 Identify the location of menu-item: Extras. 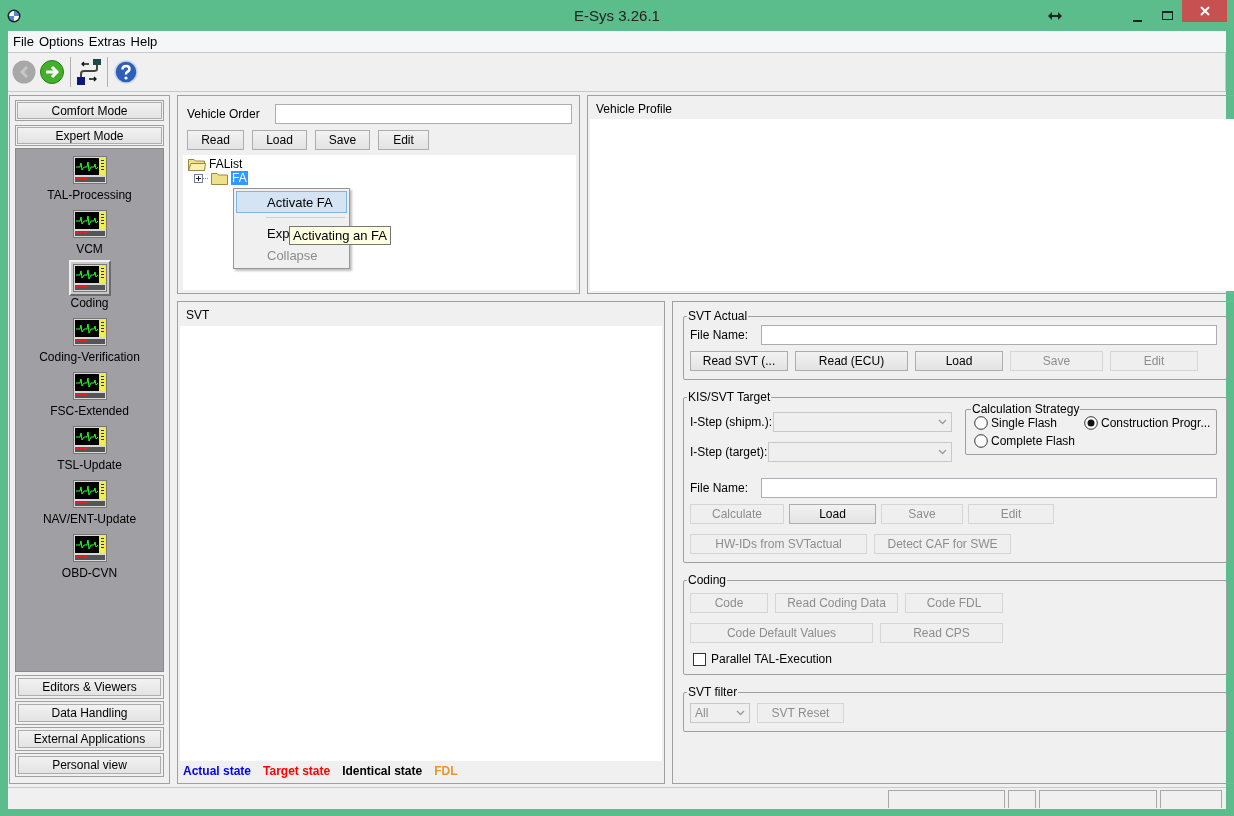
(107, 41).